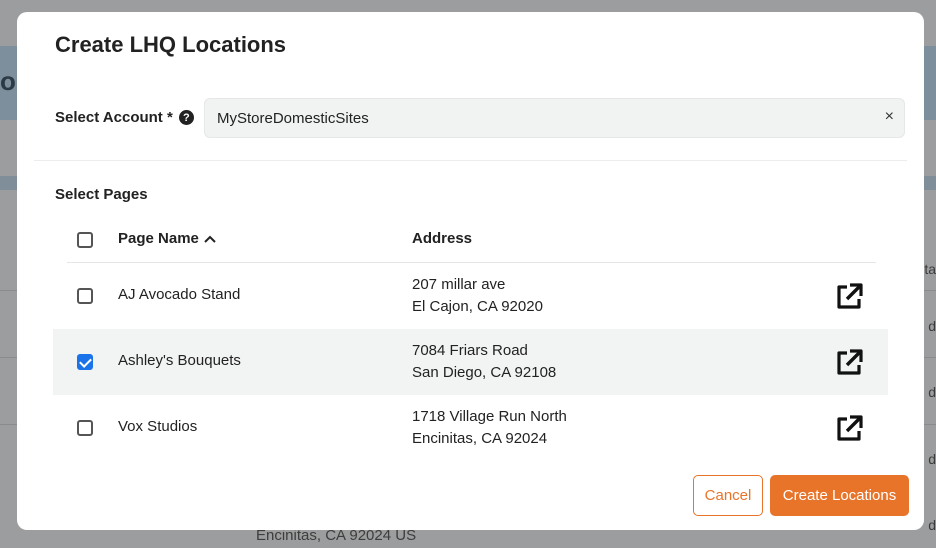 The height and width of the screenshot is (548, 936). Describe the element at coordinates (477, 306) in the screenshot. I see `address-line-2: El Cajon, CA 92020` at that location.